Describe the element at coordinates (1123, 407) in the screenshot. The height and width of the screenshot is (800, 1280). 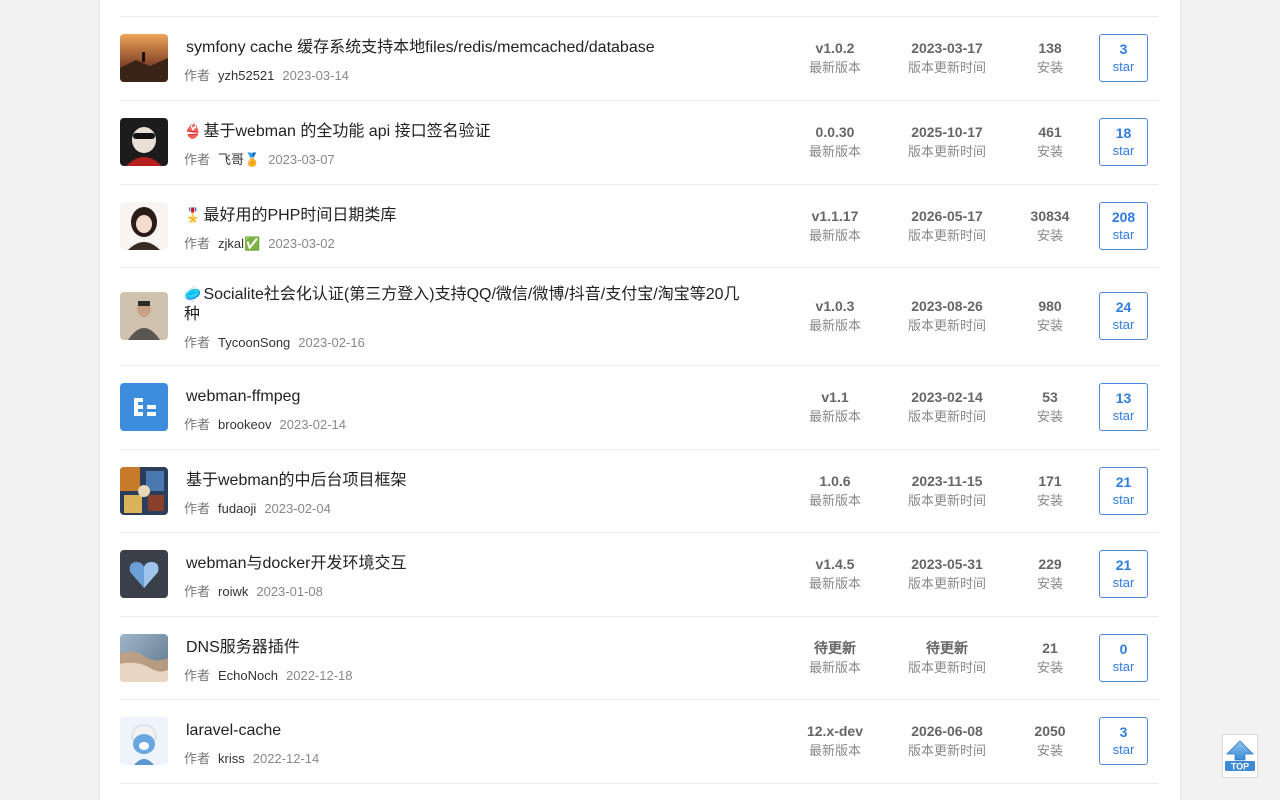
I see `star-button: 13 star` at that location.